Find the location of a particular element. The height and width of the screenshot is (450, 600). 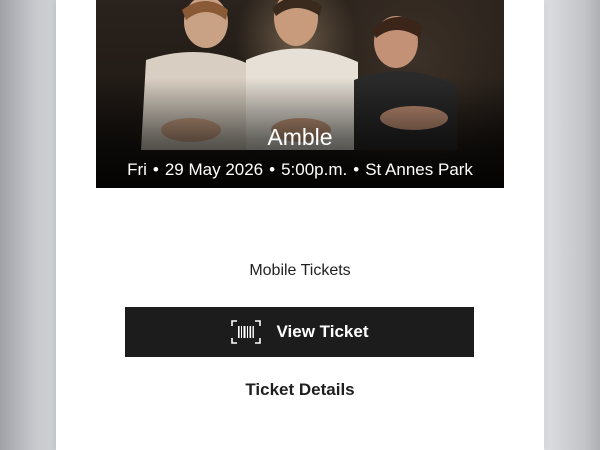

ticket-details-link: Ticket Details is located at coordinates (300, 390).